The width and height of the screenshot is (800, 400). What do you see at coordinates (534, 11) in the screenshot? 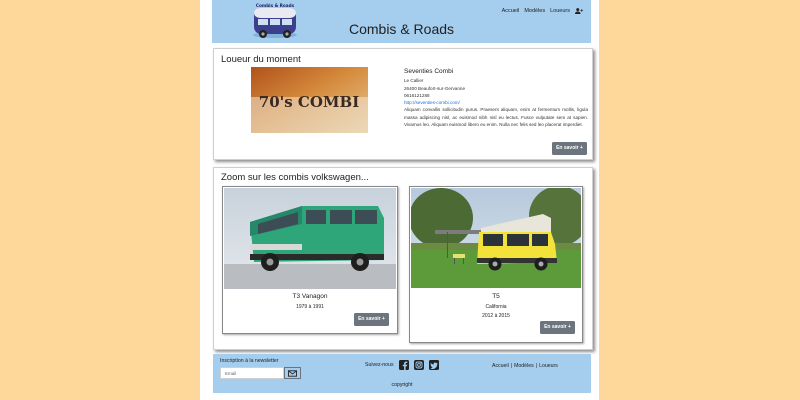
I see `nav-item-modeles: Modèles` at bounding box center [534, 11].